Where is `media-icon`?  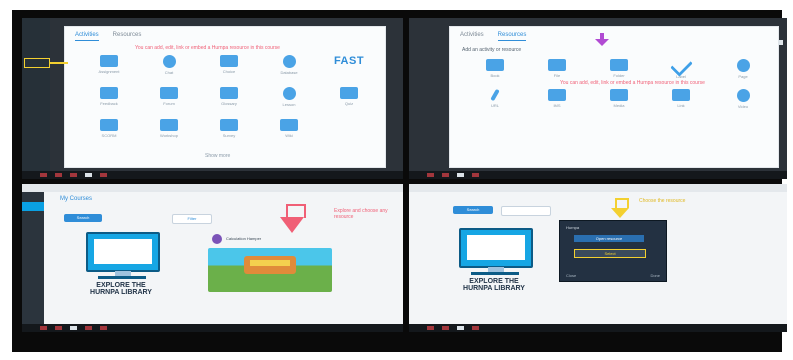 media-icon is located at coordinates (619, 95).